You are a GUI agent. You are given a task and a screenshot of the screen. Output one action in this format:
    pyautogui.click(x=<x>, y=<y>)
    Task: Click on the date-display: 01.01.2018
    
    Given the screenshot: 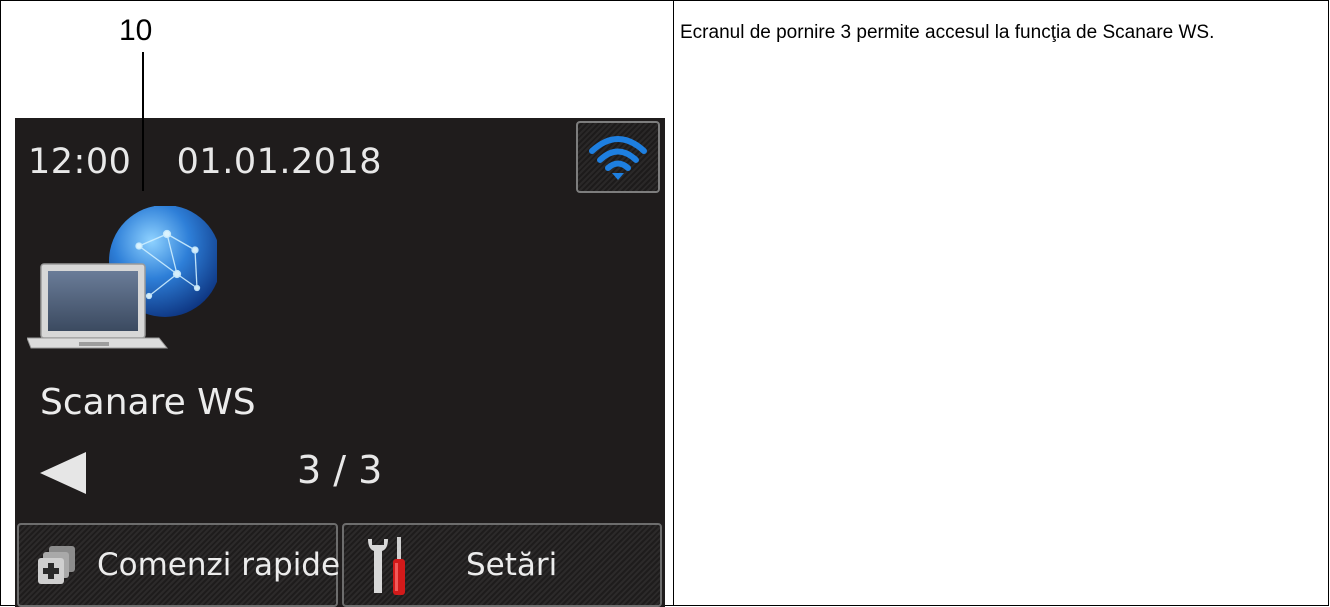 What is the action you would take?
    pyautogui.click(x=279, y=162)
    